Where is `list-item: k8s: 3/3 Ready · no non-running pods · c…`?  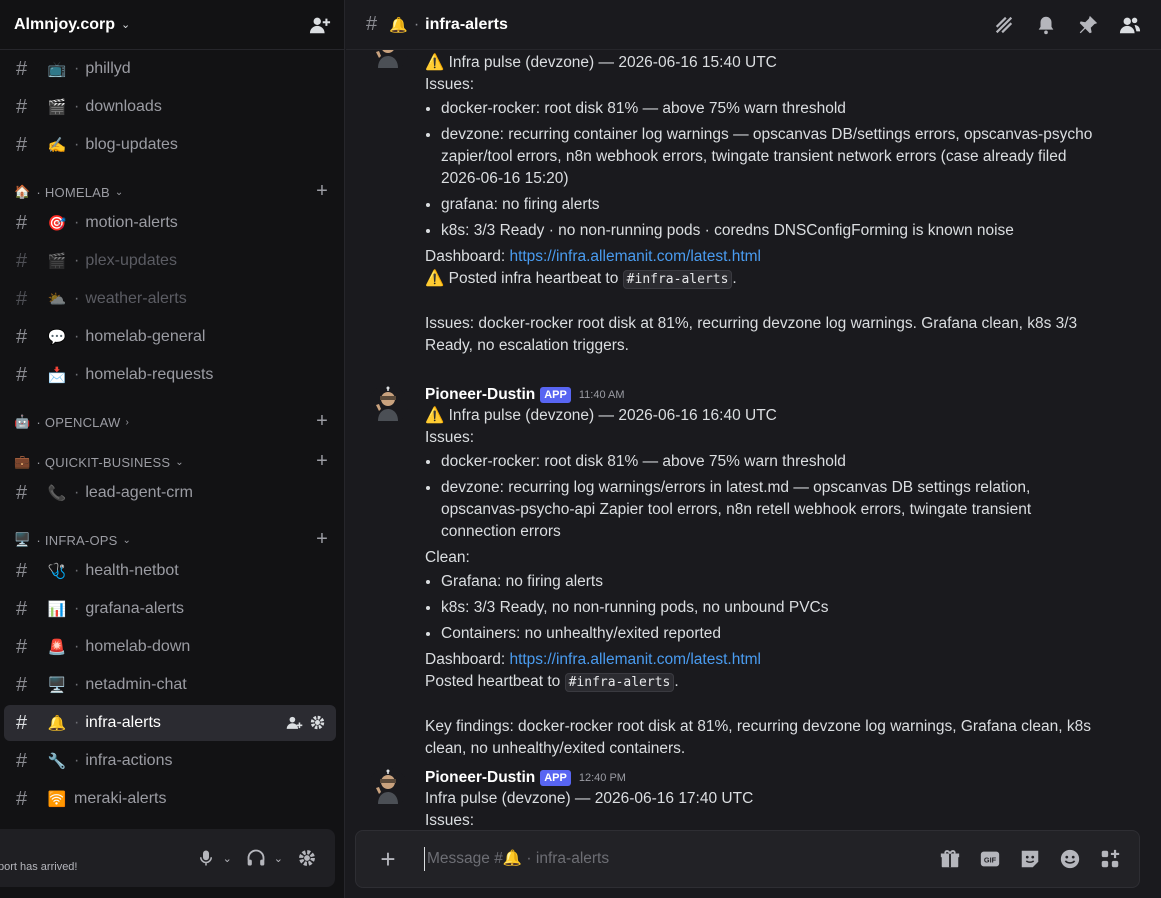
list-item: k8s: 3/3 Ready · no non-running pods · c… is located at coordinates (773, 231).